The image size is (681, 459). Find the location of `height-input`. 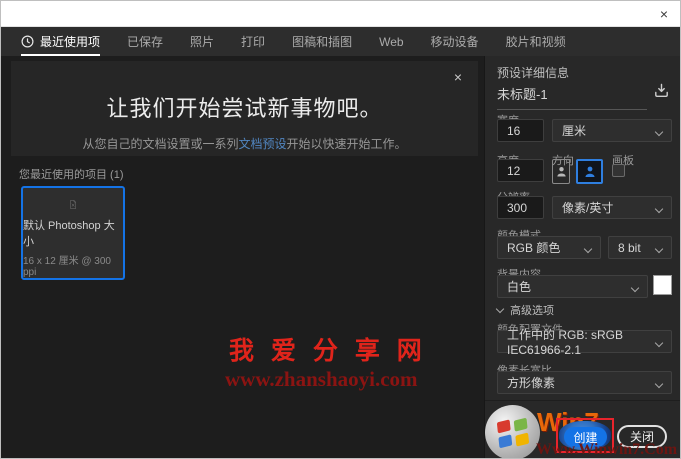

height-input is located at coordinates (520, 170).